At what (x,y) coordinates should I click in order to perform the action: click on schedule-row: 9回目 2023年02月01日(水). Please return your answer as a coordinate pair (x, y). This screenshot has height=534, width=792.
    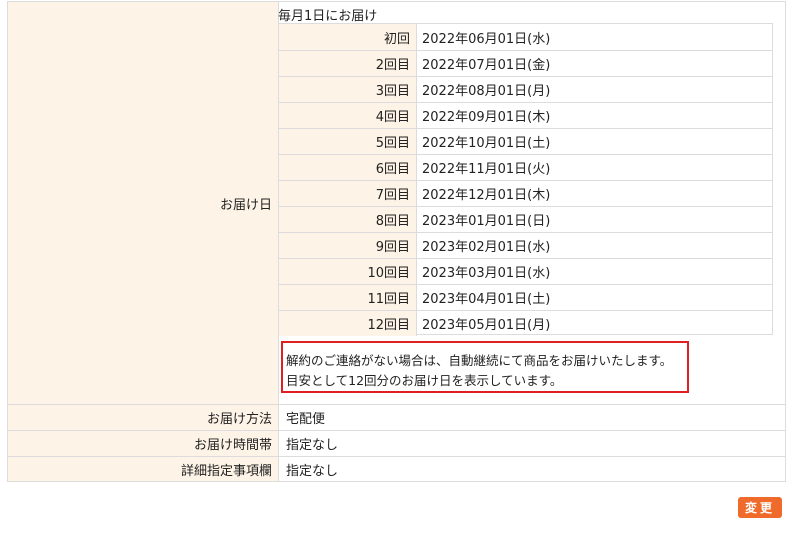
    Looking at the image, I should click on (525, 245).